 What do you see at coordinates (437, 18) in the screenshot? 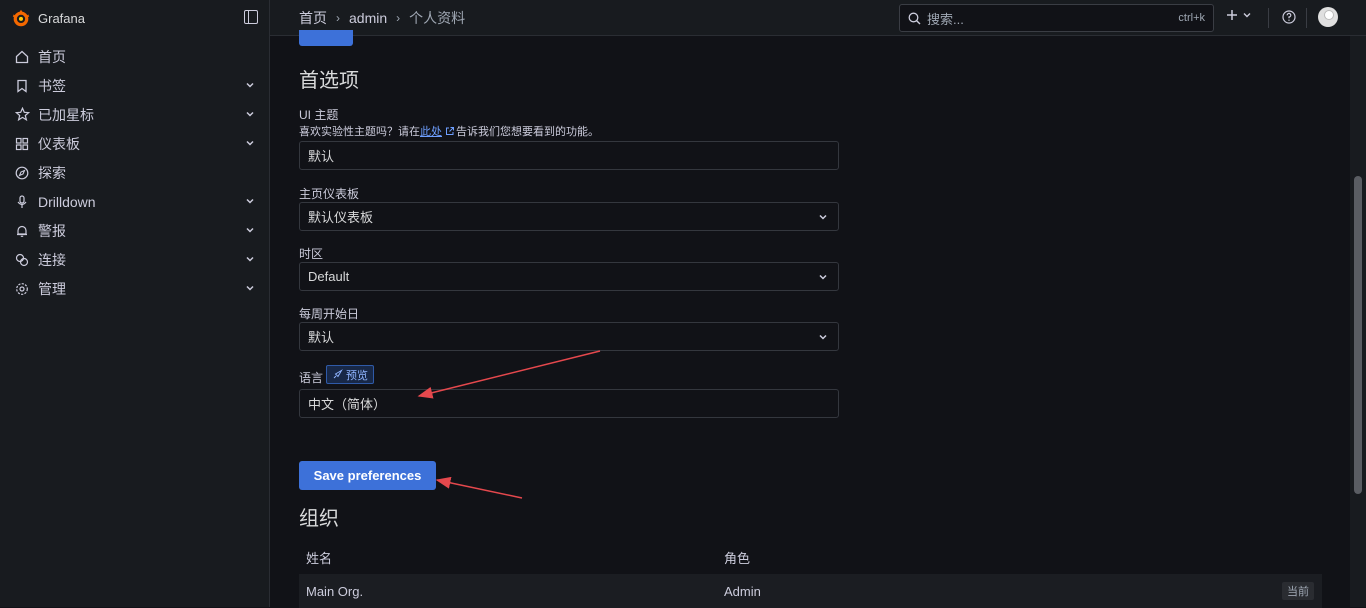
I see `breadcrumb-profile: 个人资料` at bounding box center [437, 18].